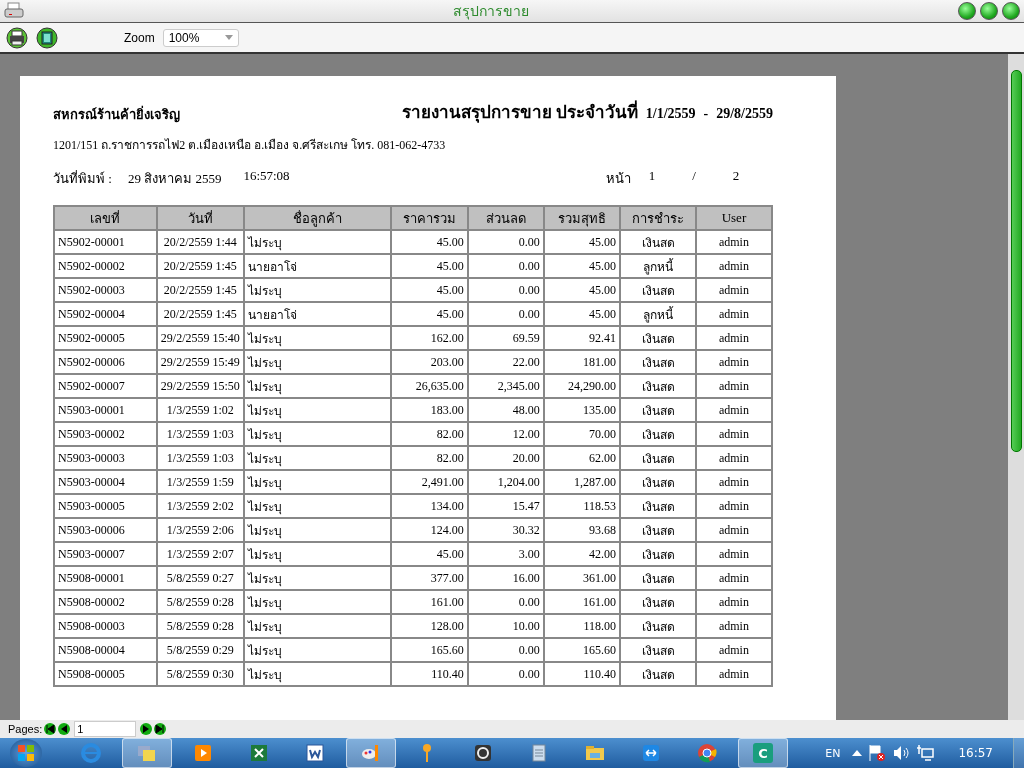 The width and height of the screenshot is (1024, 768). Describe the element at coordinates (200, 602) in the screenshot. I see `date-cell: 5/8/2559 0:28` at that location.